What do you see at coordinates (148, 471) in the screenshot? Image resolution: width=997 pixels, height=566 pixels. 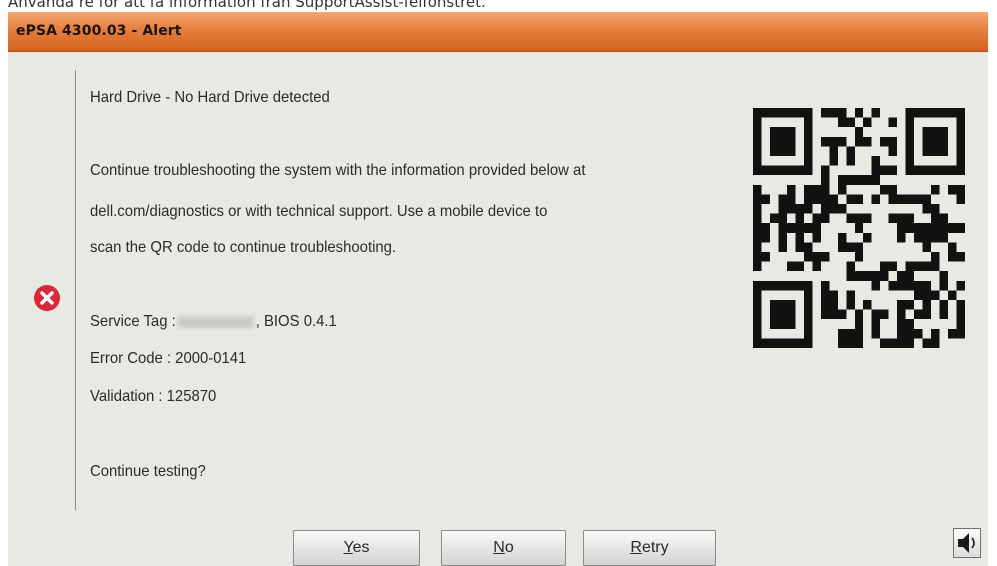 I see `continue-prompt: Continue testing?` at bounding box center [148, 471].